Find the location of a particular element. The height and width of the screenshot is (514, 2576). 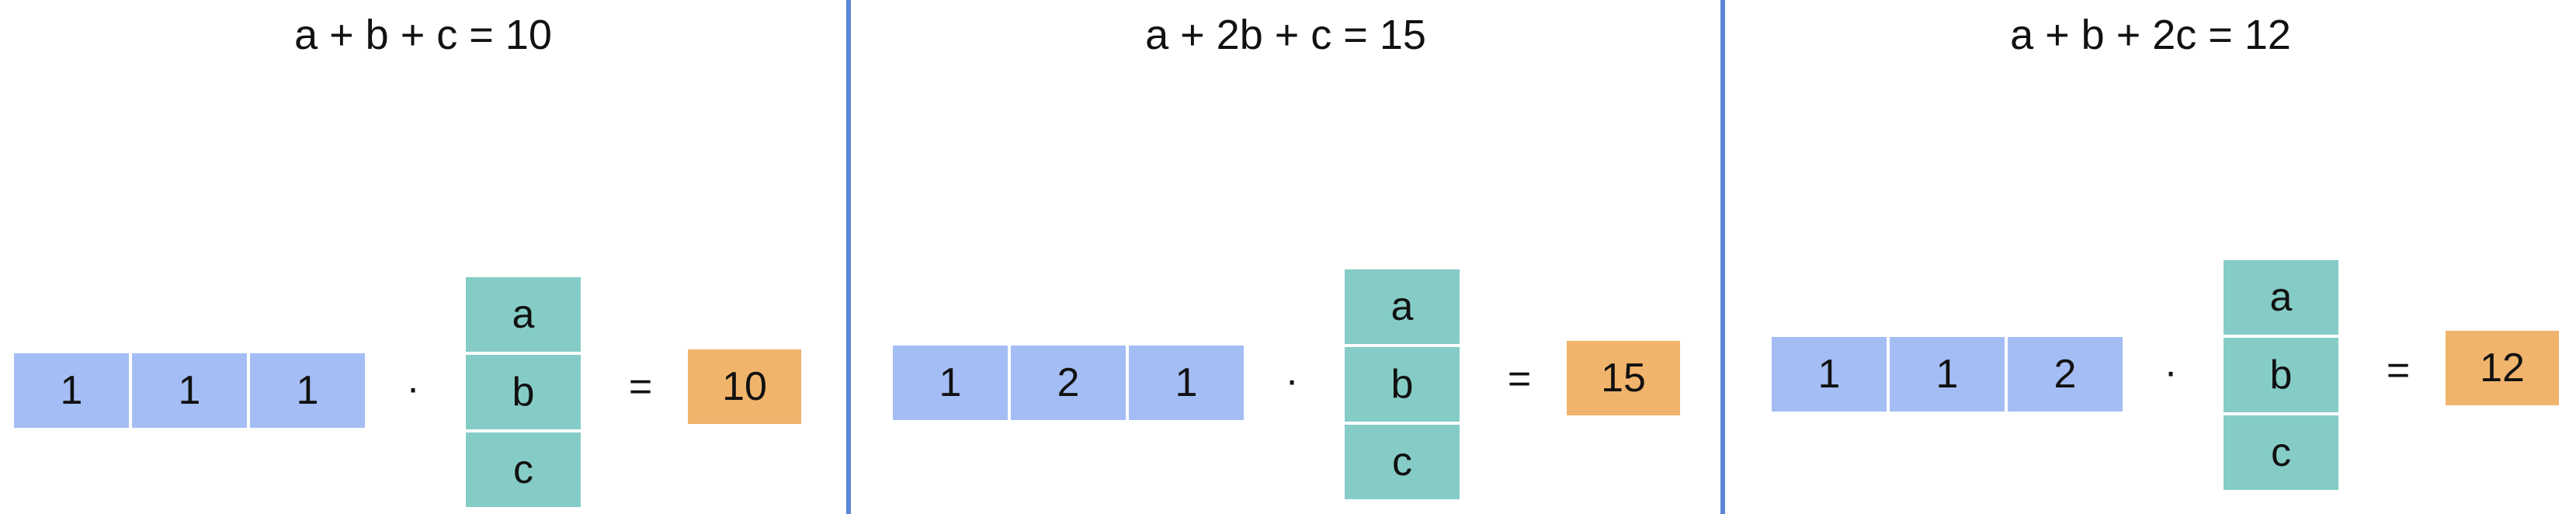

result-cell: 10 is located at coordinates (744, 386).